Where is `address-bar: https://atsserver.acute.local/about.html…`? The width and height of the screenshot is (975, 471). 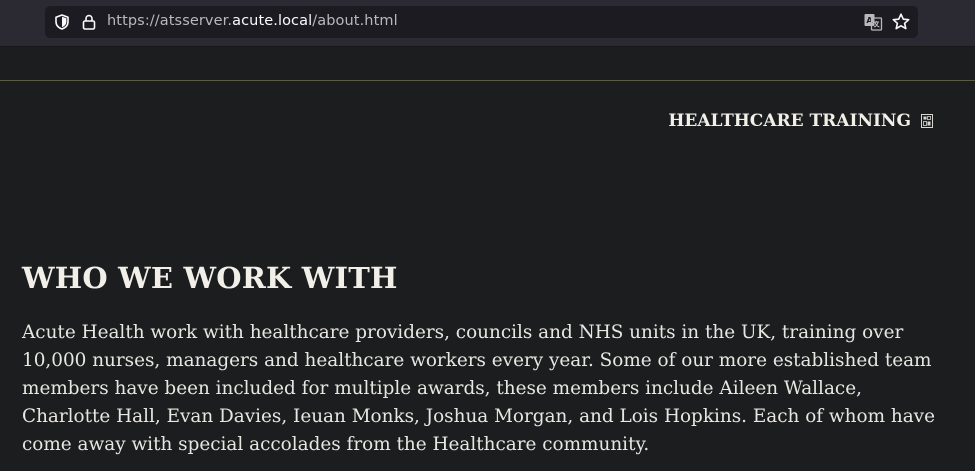
address-bar: https://atsserver.acute.local/about.html… is located at coordinates (481, 22).